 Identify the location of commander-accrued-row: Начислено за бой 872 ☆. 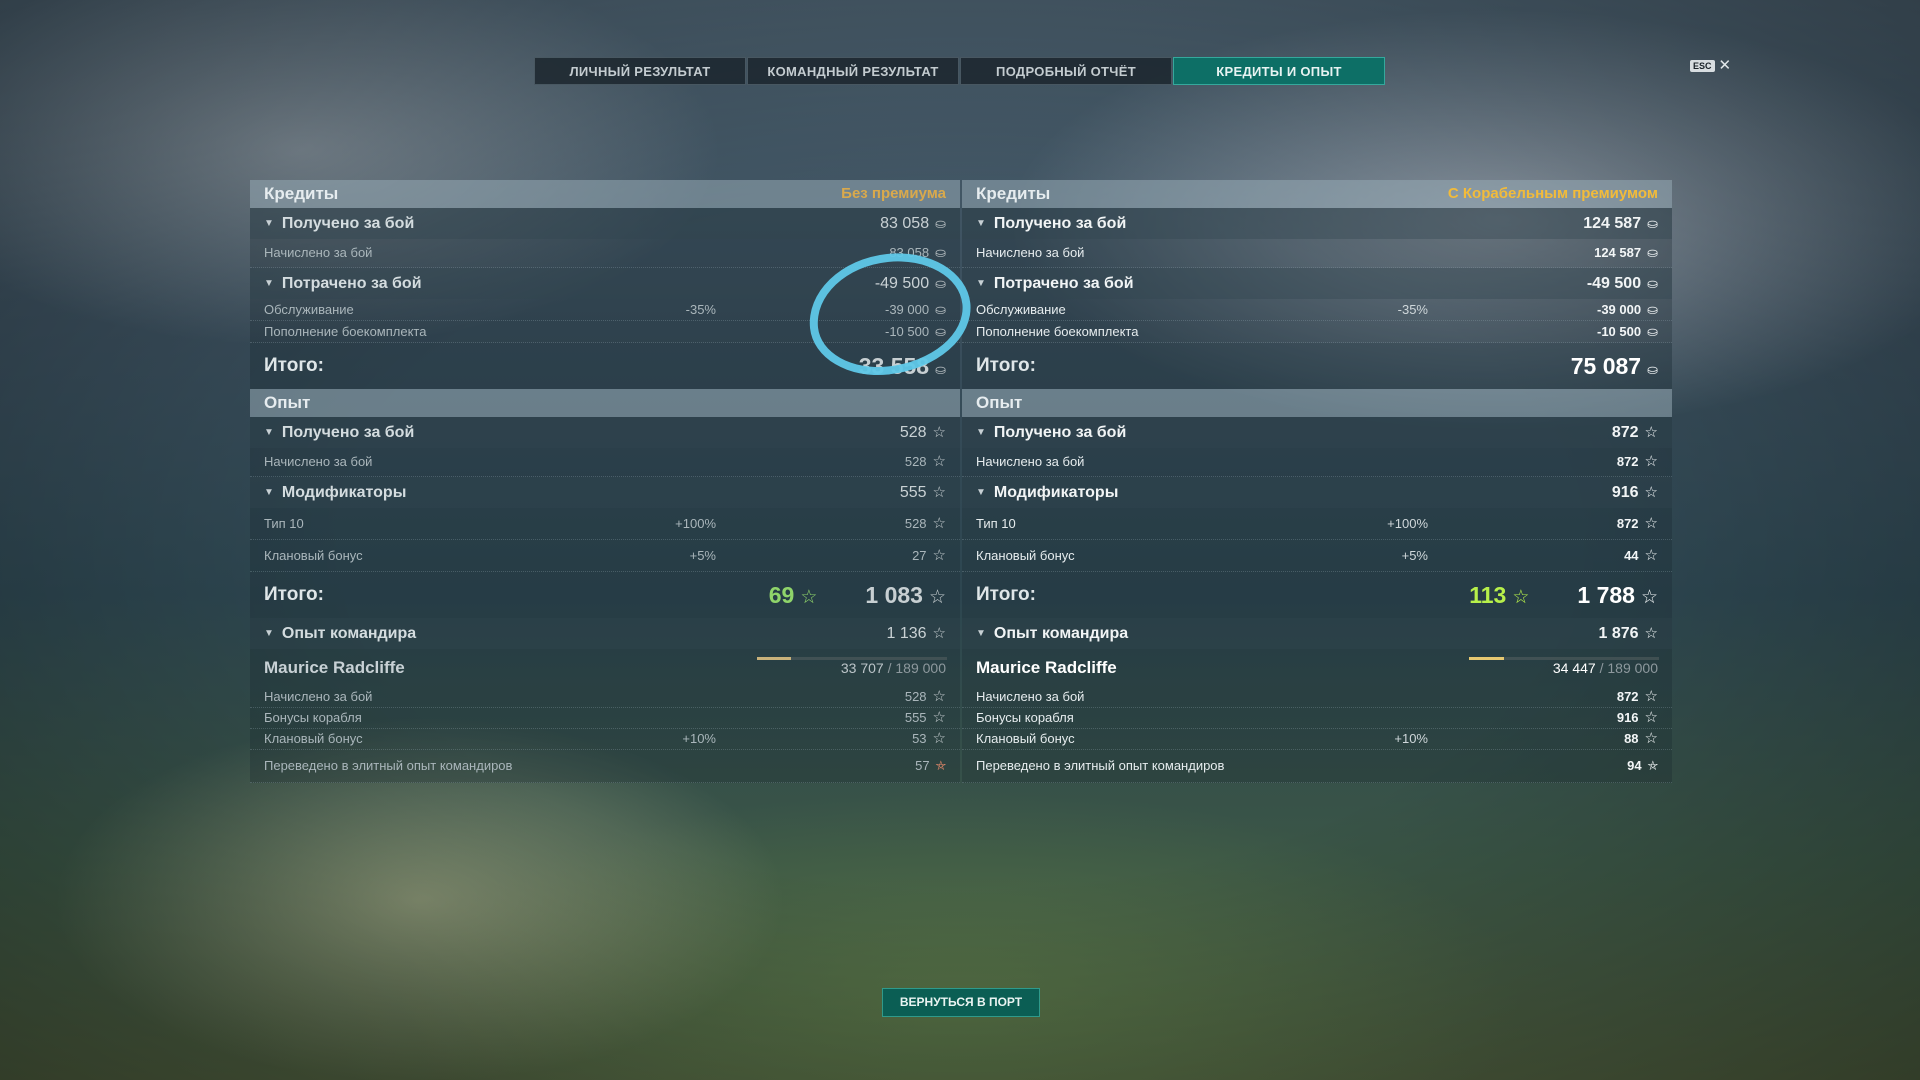
(1317, 697).